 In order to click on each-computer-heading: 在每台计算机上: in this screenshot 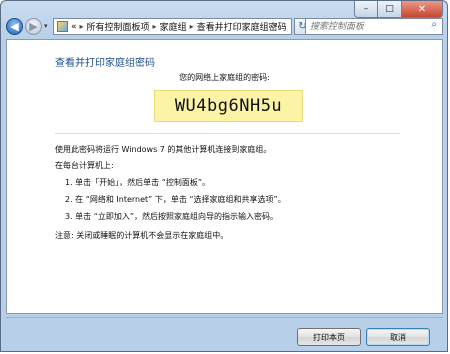, I will do `click(84, 165)`.